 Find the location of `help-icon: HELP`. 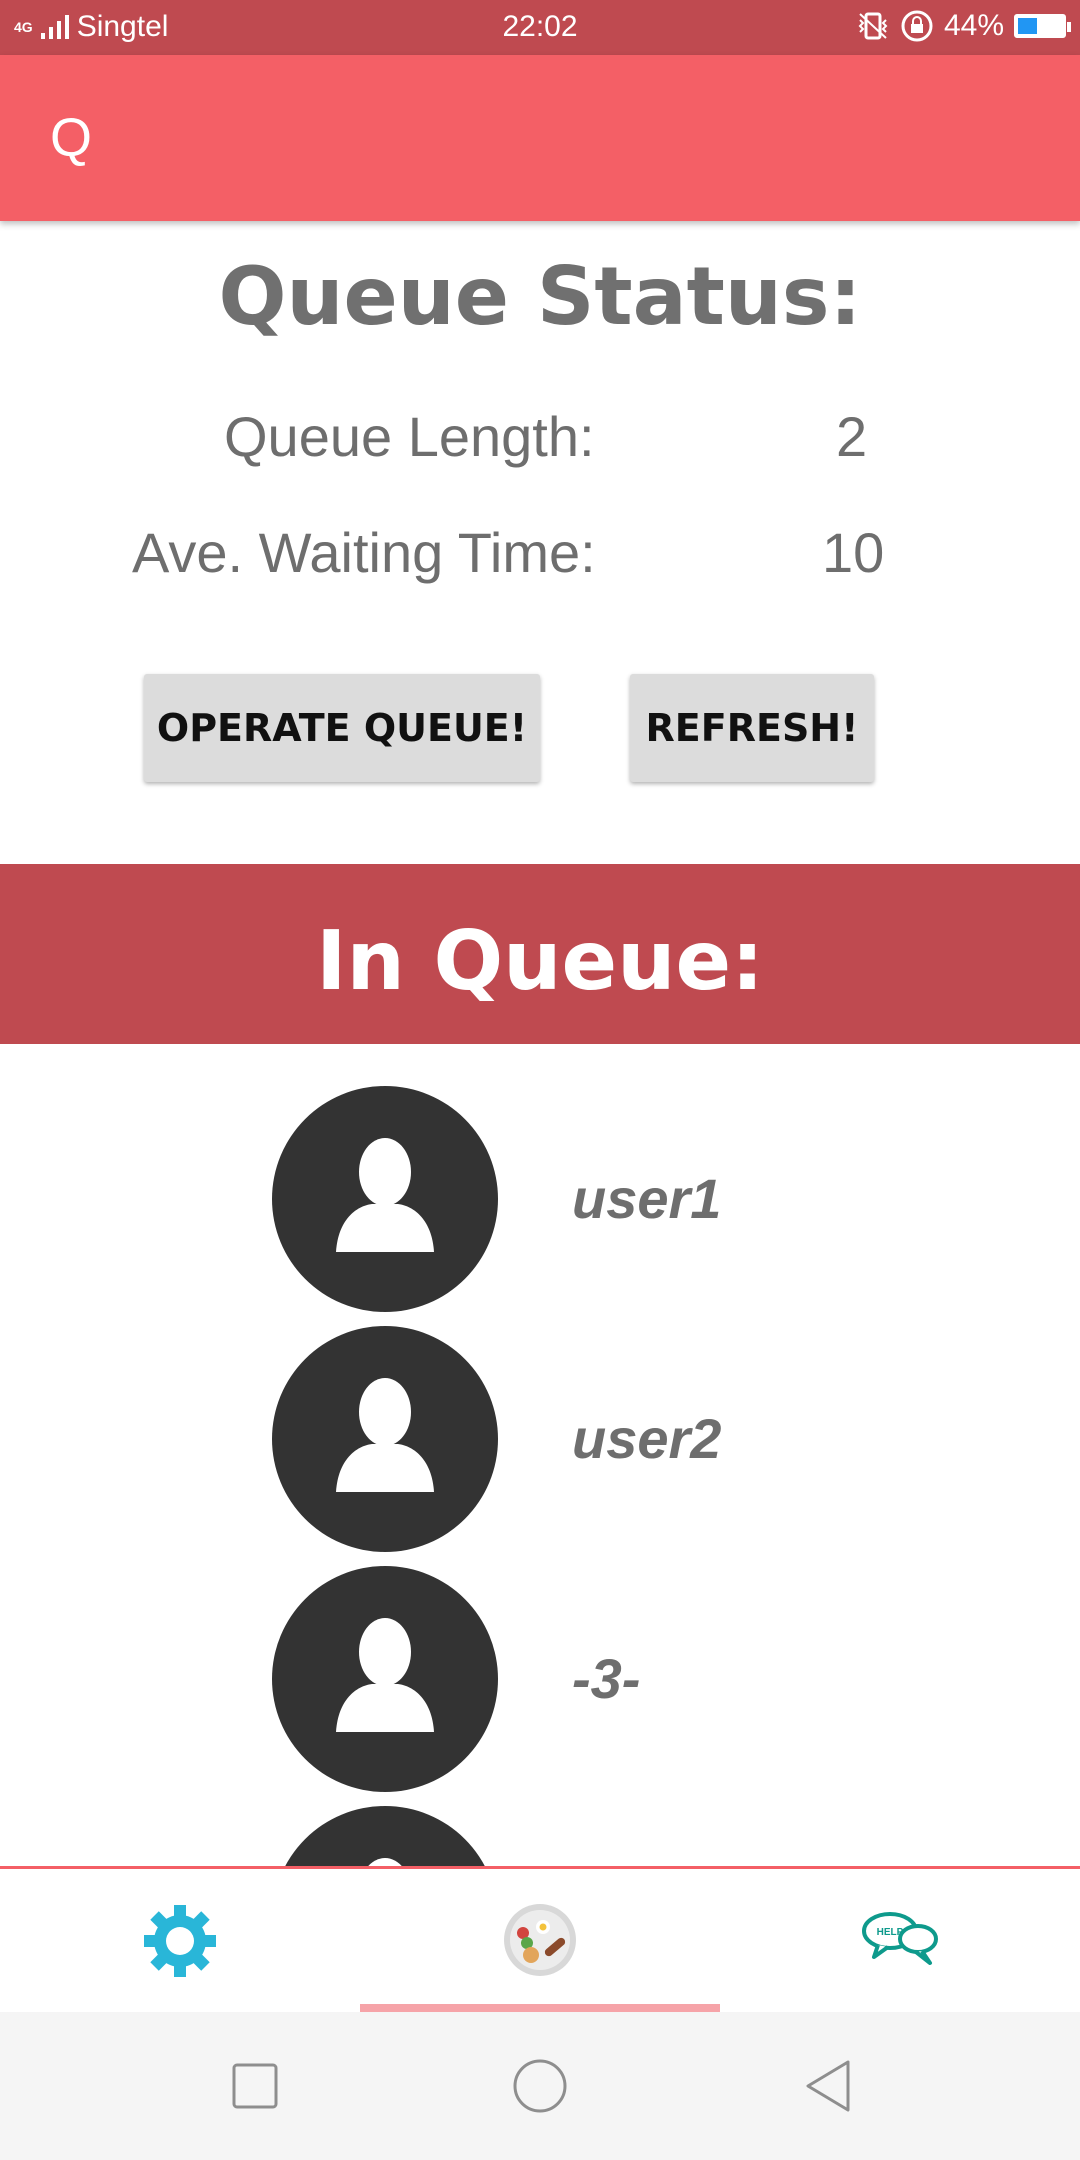

help-icon: HELP is located at coordinates (900, 1938).